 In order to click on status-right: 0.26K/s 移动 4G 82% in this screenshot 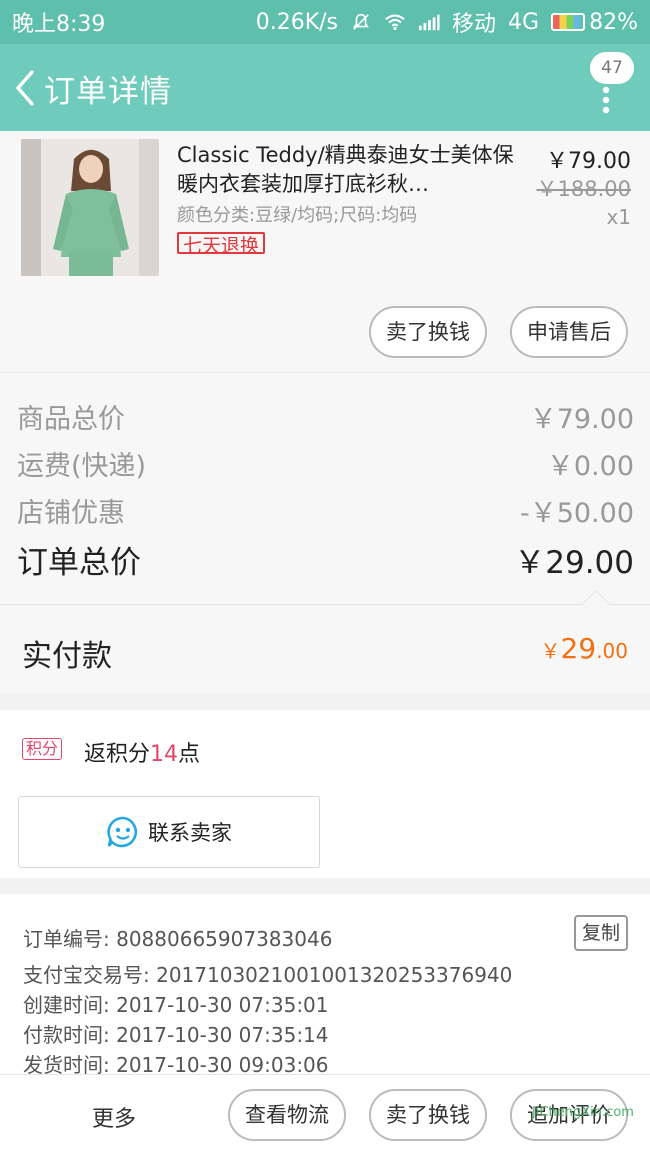, I will do `click(447, 22)`.